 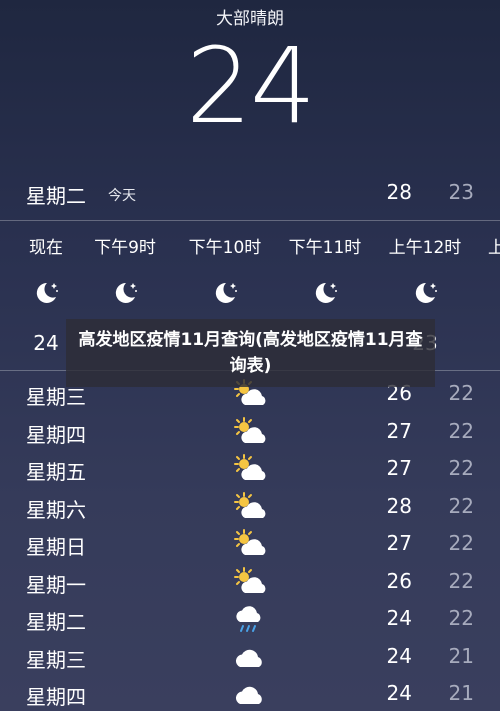 I want to click on daily-row: 星期四 27 22, so click(x=250, y=432).